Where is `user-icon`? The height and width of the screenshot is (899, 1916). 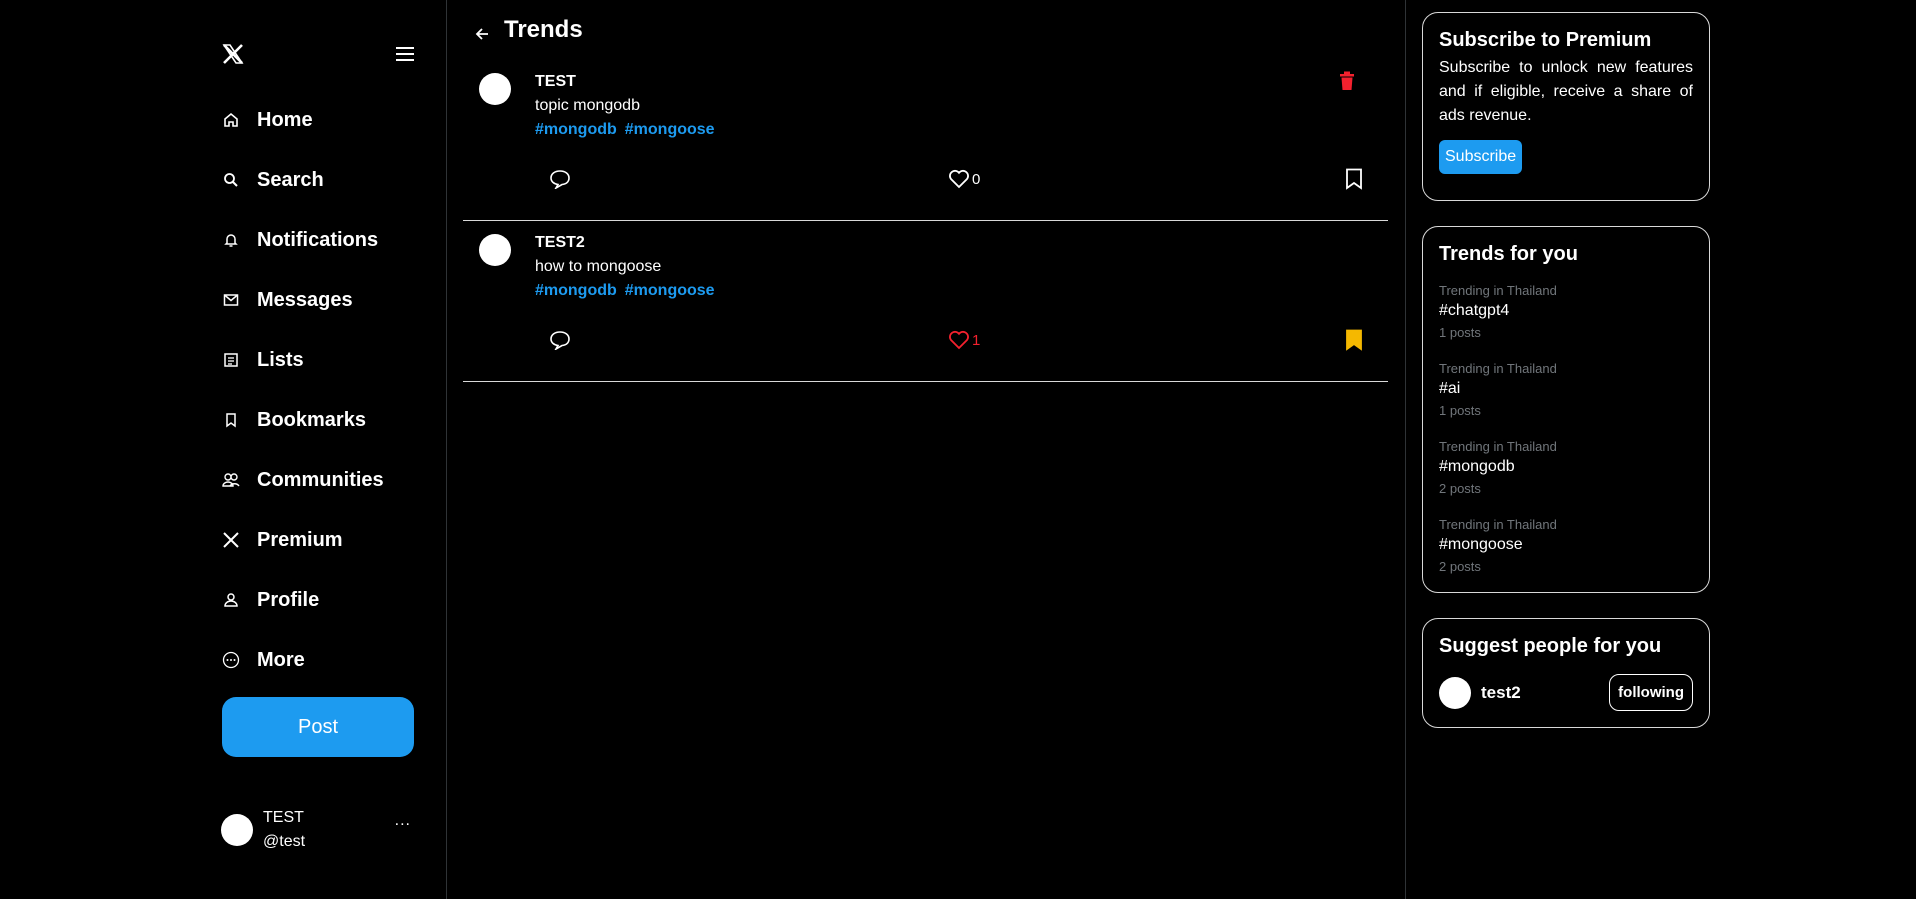 user-icon is located at coordinates (231, 600).